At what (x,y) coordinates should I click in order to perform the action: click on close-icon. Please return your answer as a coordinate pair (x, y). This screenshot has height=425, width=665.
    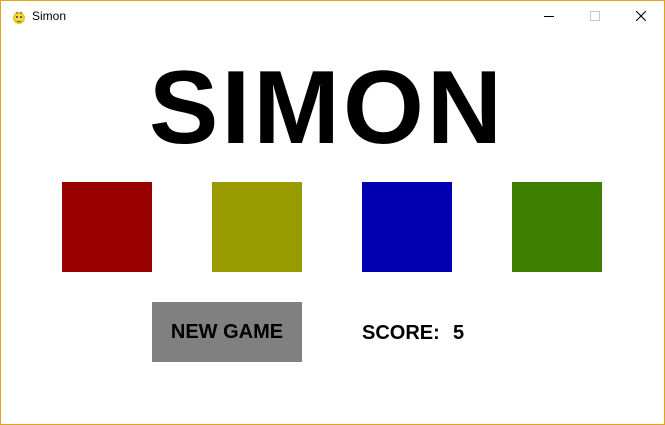
    Looking at the image, I should click on (641, 16).